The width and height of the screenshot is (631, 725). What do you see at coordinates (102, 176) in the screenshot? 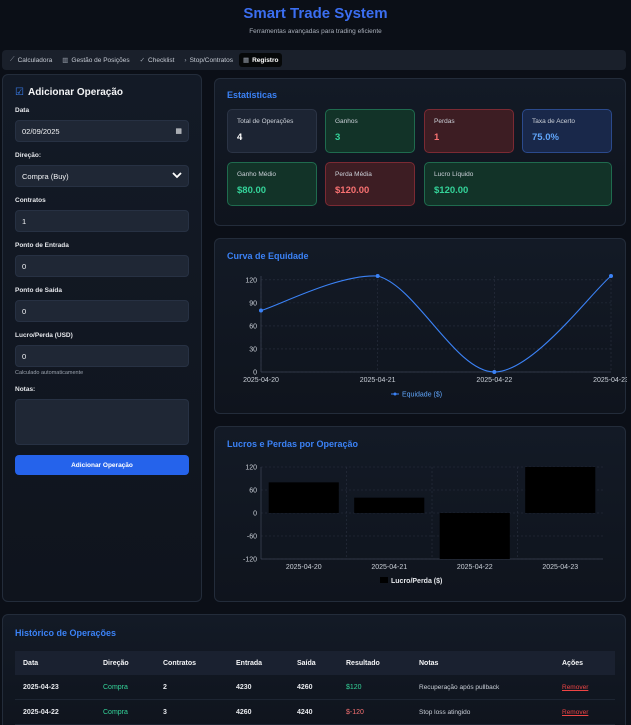
I see `direction-select: Compra (Buy)` at bounding box center [102, 176].